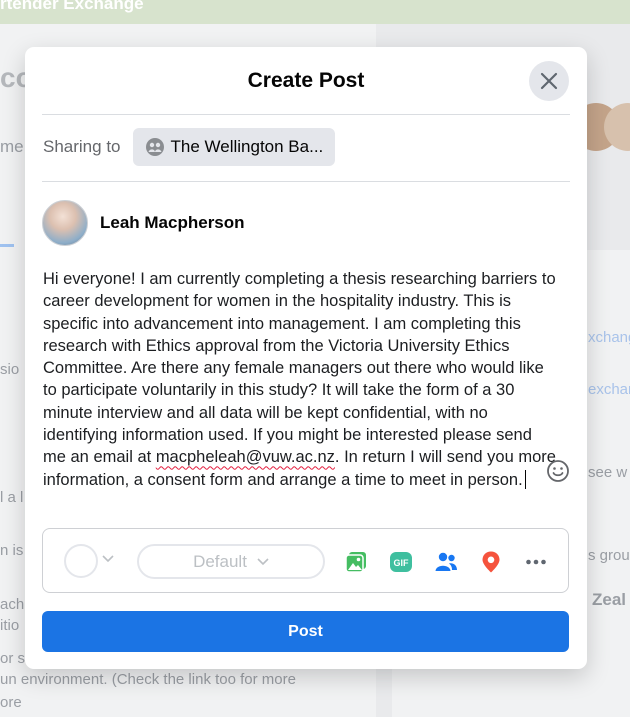  I want to click on post-toolbar: Default GIF, so click(305, 560).